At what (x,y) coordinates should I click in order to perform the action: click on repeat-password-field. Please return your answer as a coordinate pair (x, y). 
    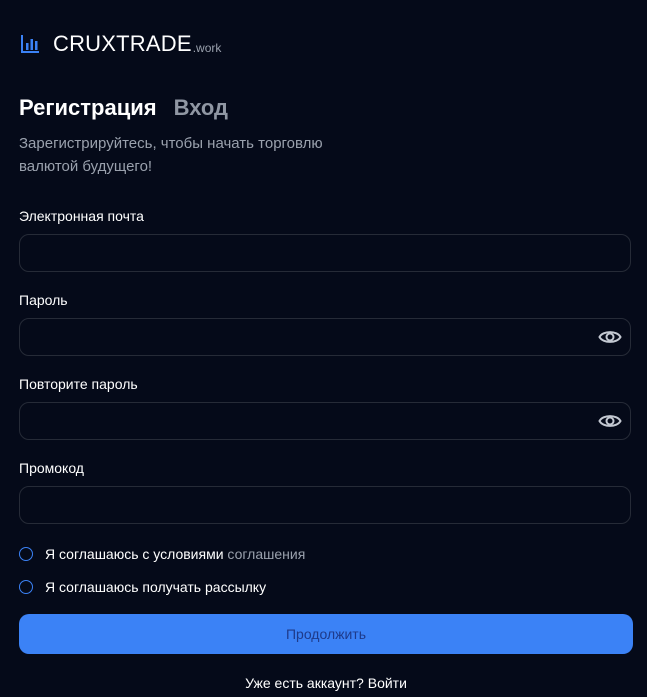
    Looking at the image, I should click on (325, 421).